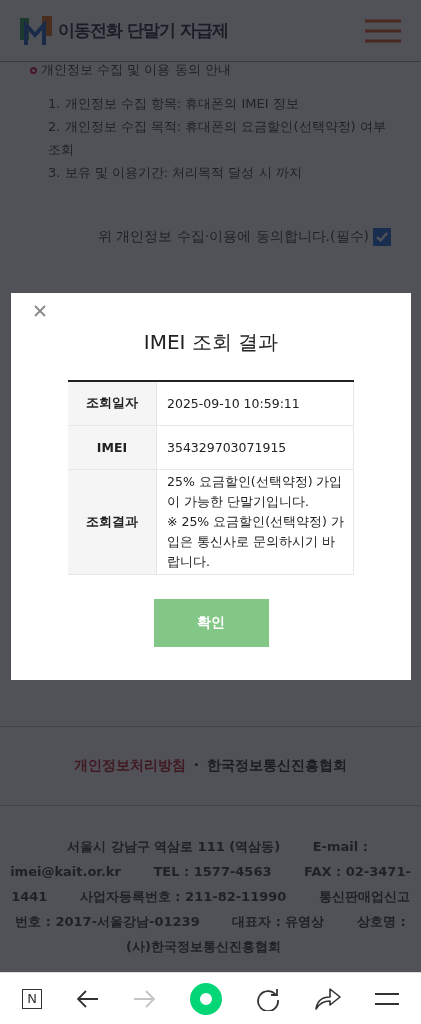 The image size is (421, 1024). What do you see at coordinates (255, 447) in the screenshot?
I see `table-cell: 354329703071915` at bounding box center [255, 447].